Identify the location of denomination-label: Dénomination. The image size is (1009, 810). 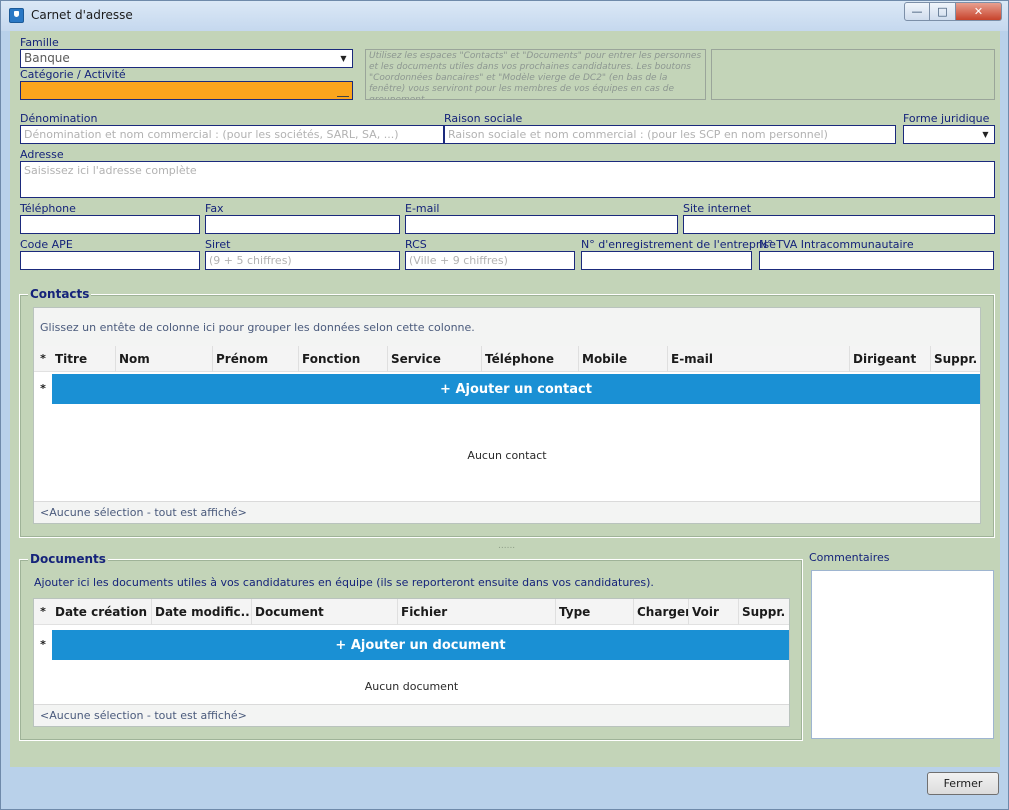
(59, 118).